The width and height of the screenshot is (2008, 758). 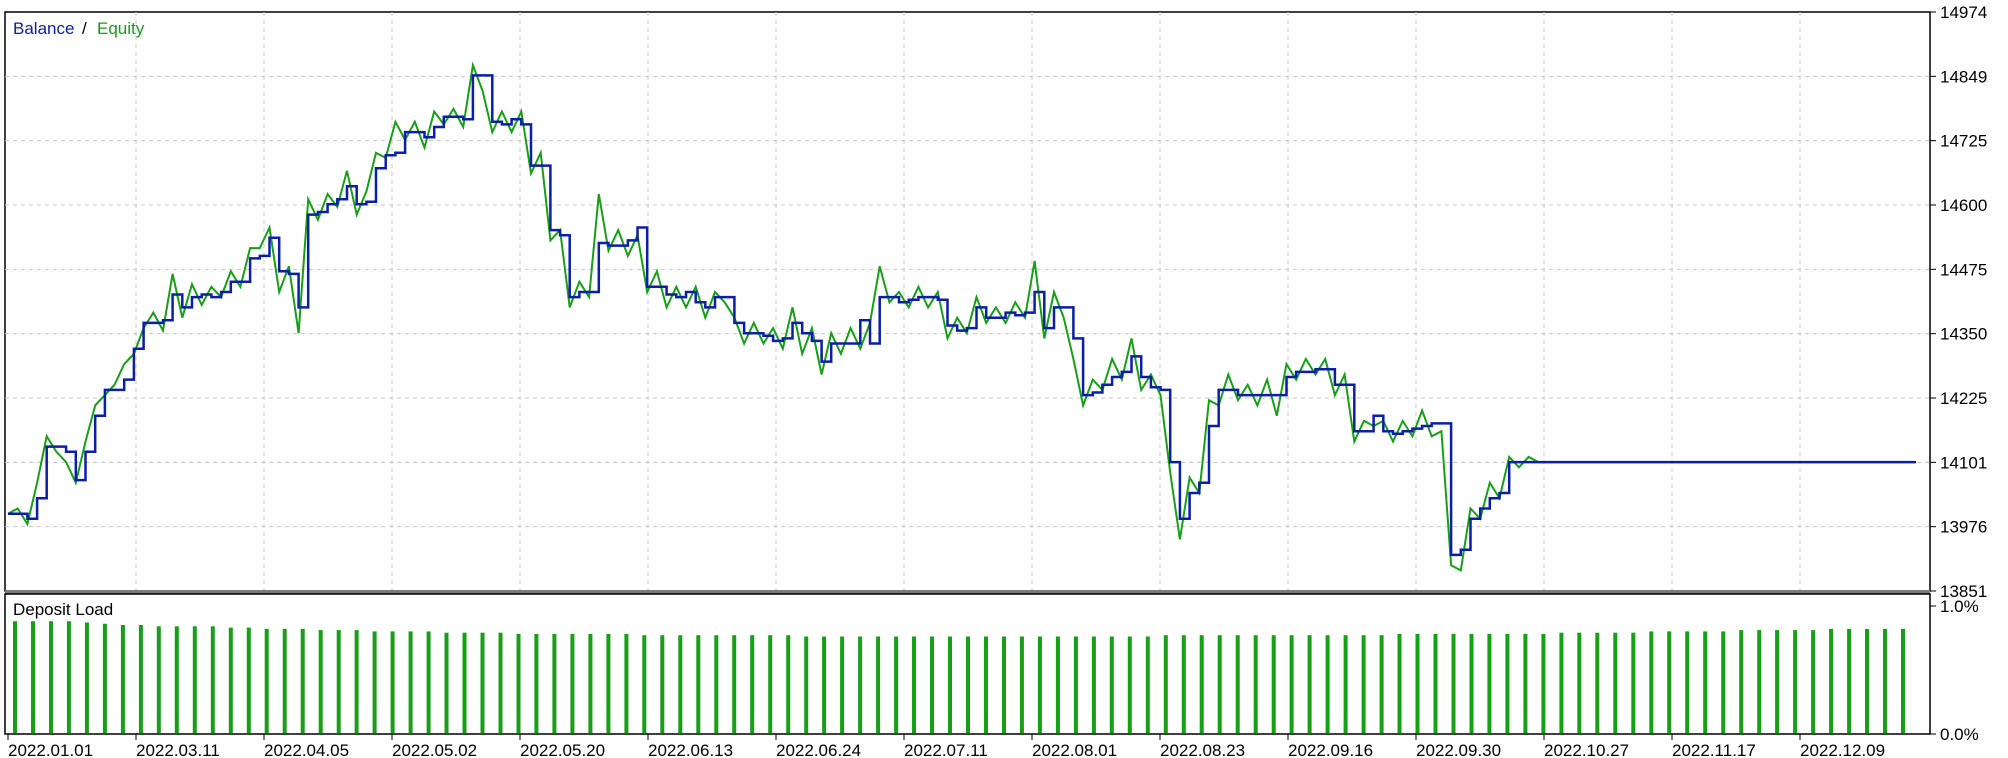 I want to click on x-tick-label: 2022.01.01, so click(x=50, y=749).